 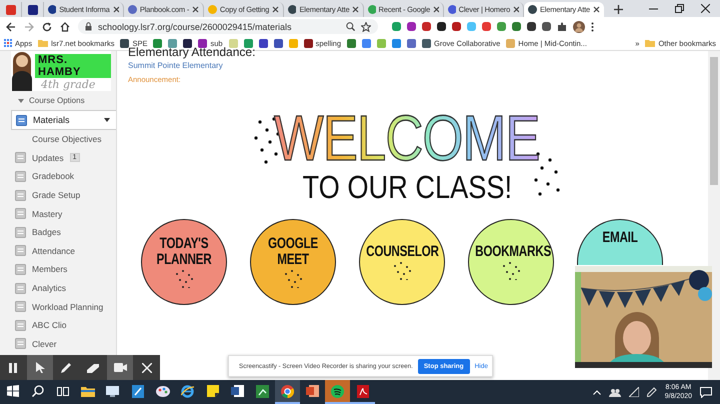 I want to click on zoom-icon, so click(x=350, y=26).